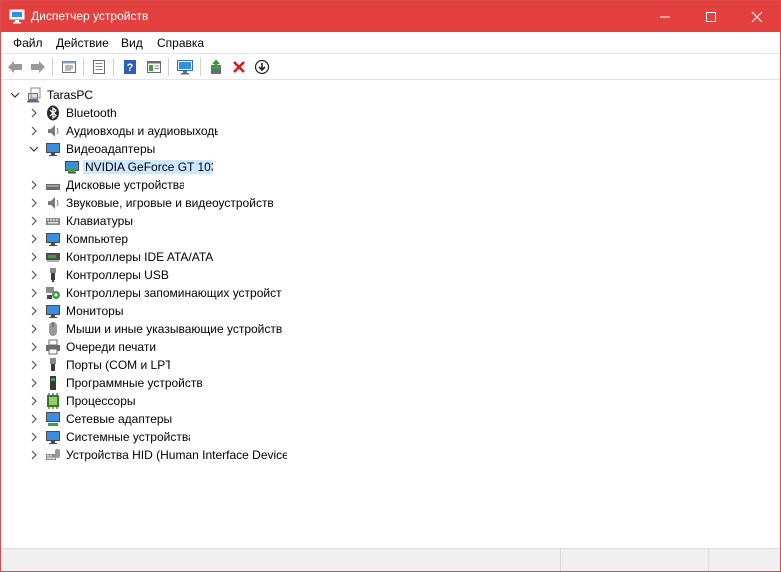 The height and width of the screenshot is (572, 781). I want to click on tree-item-label: Контроллеры USB, so click(117, 275).